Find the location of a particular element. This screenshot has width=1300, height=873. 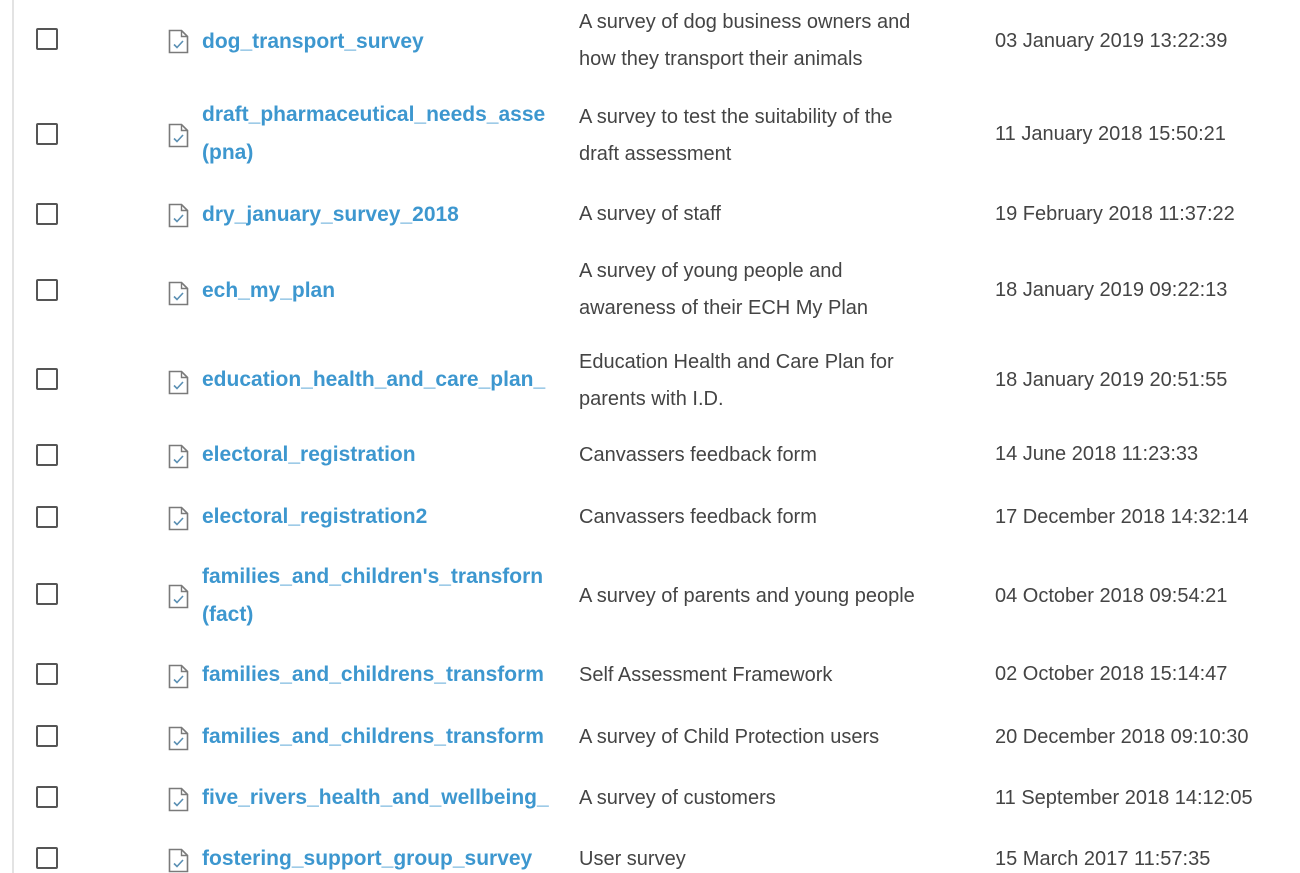

survey-name-link: fostering_support_group_survey is located at coordinates (385, 856).